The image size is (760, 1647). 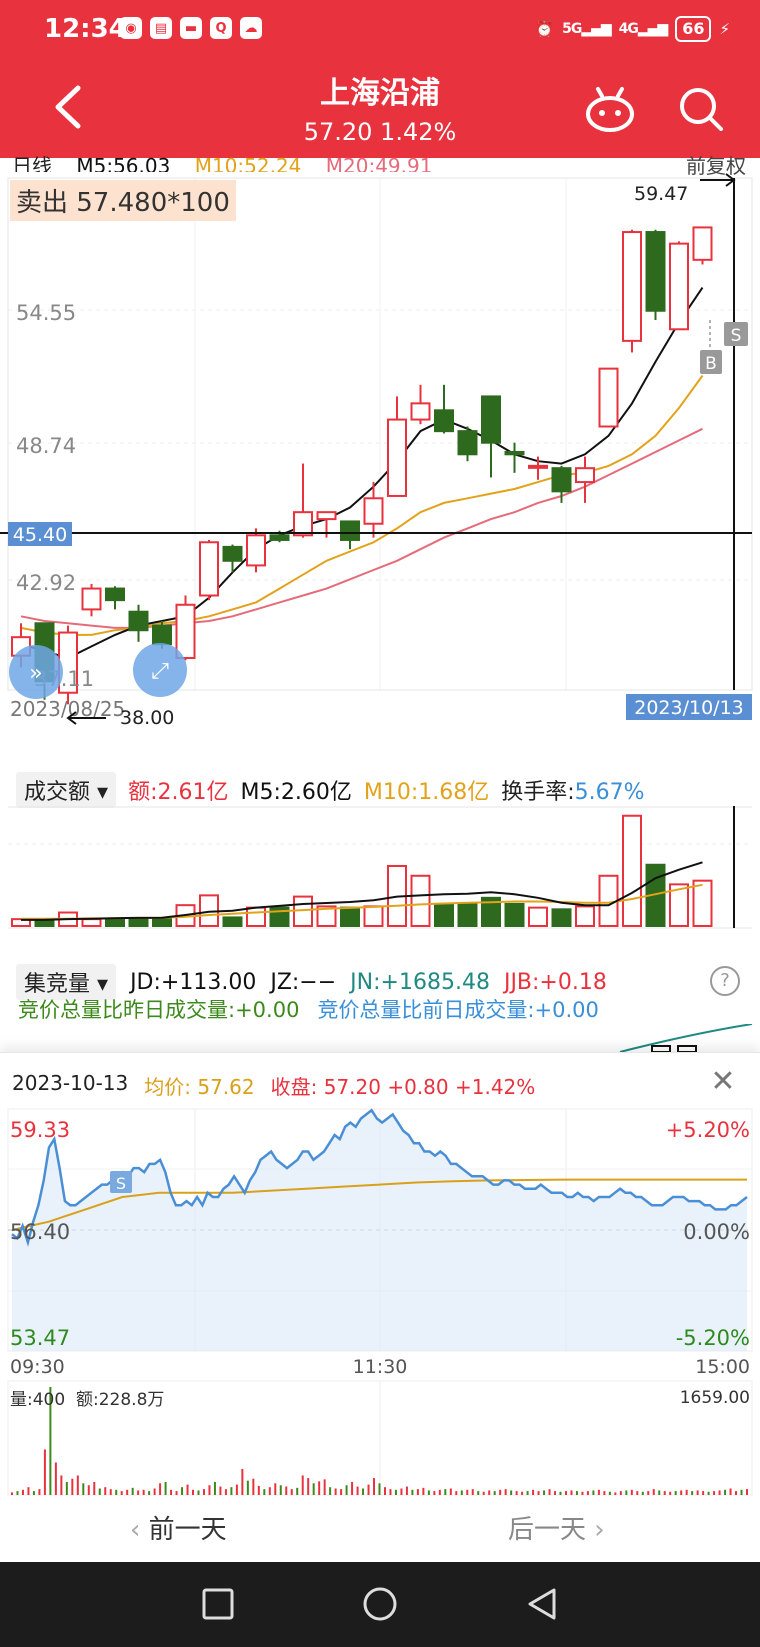 I want to click on next-day-button: 后一天 ›, so click(x=556, y=1527).